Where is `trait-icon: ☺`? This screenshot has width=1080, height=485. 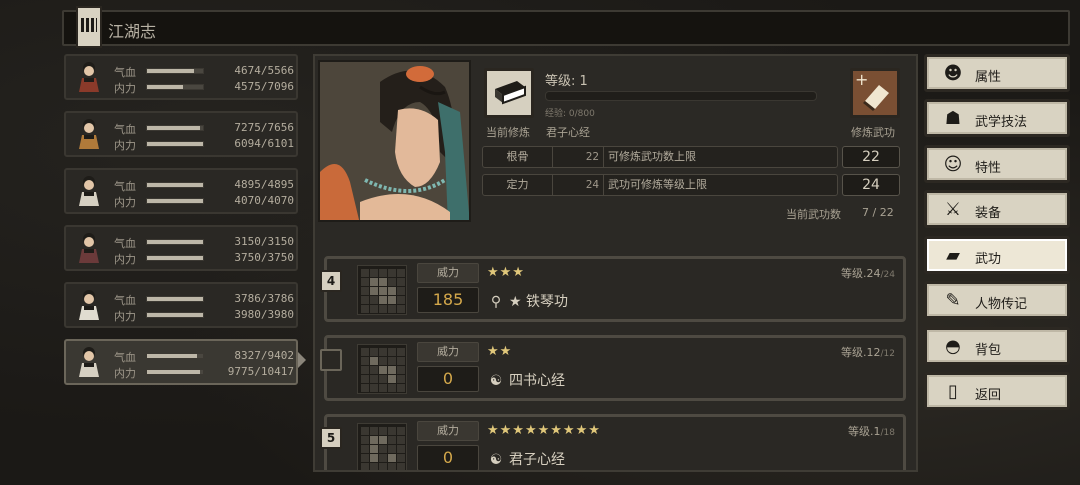 trait-icon: ☺ is located at coordinates (953, 164).